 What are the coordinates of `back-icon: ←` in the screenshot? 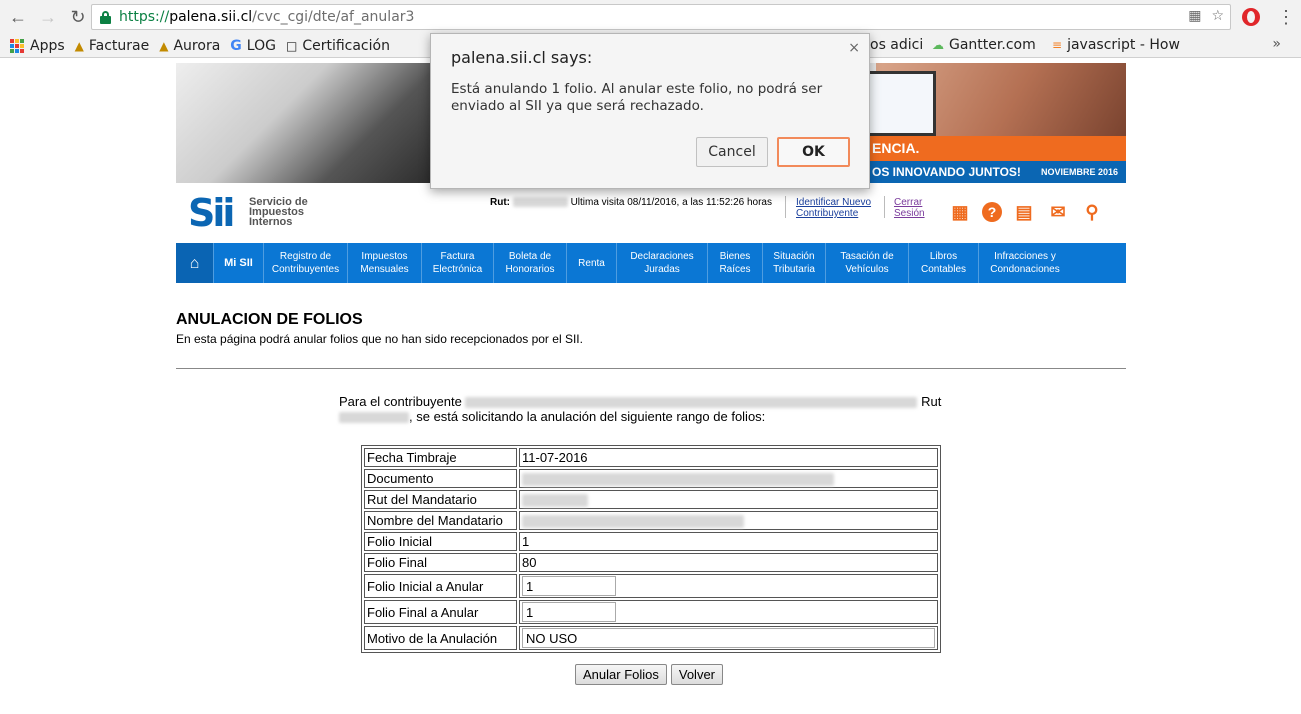 It's located at (18, 17).